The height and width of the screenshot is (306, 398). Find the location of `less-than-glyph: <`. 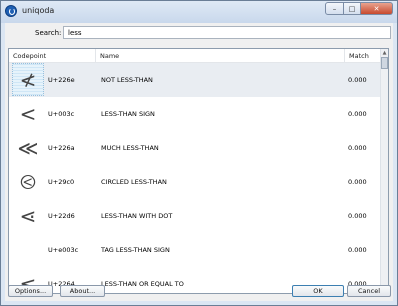

less-than-glyph: < is located at coordinates (28, 113).